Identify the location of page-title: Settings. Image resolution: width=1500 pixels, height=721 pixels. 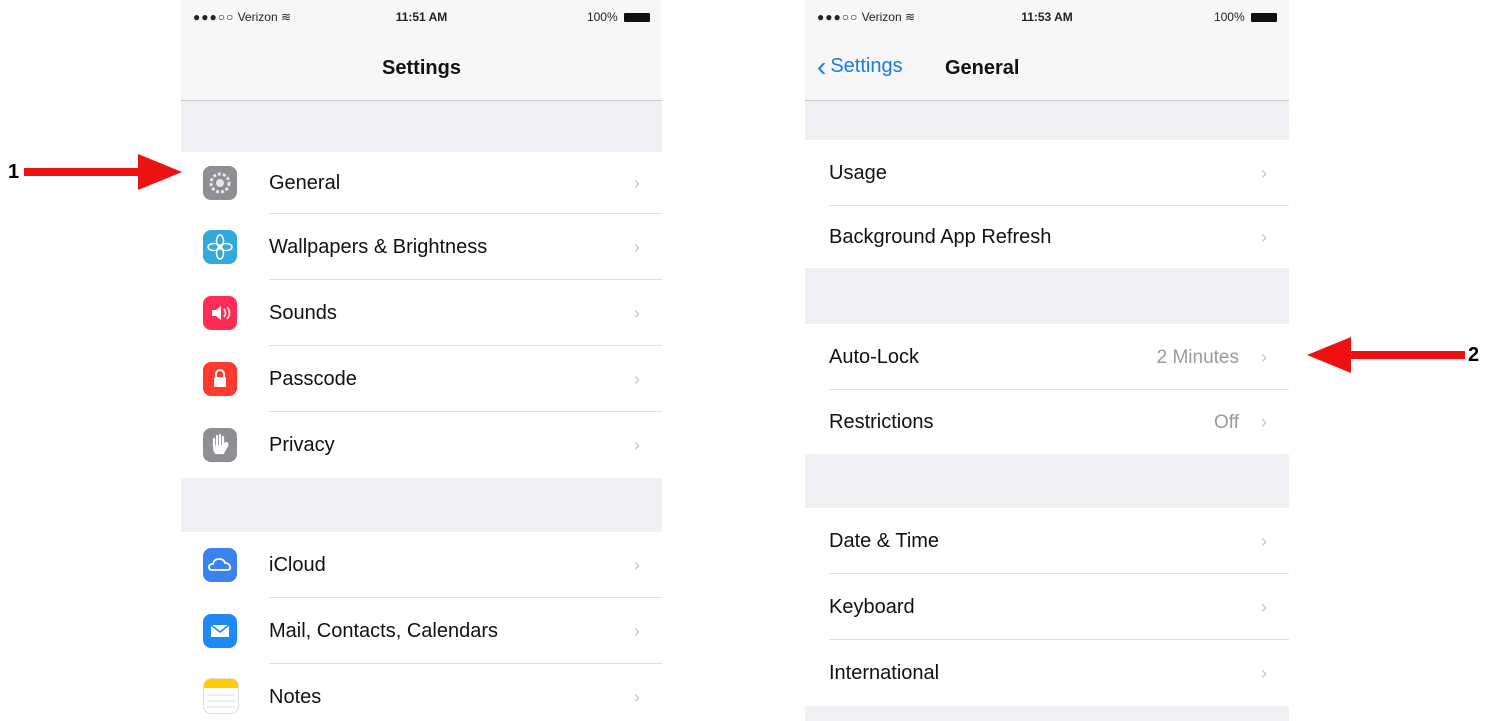
(421, 68).